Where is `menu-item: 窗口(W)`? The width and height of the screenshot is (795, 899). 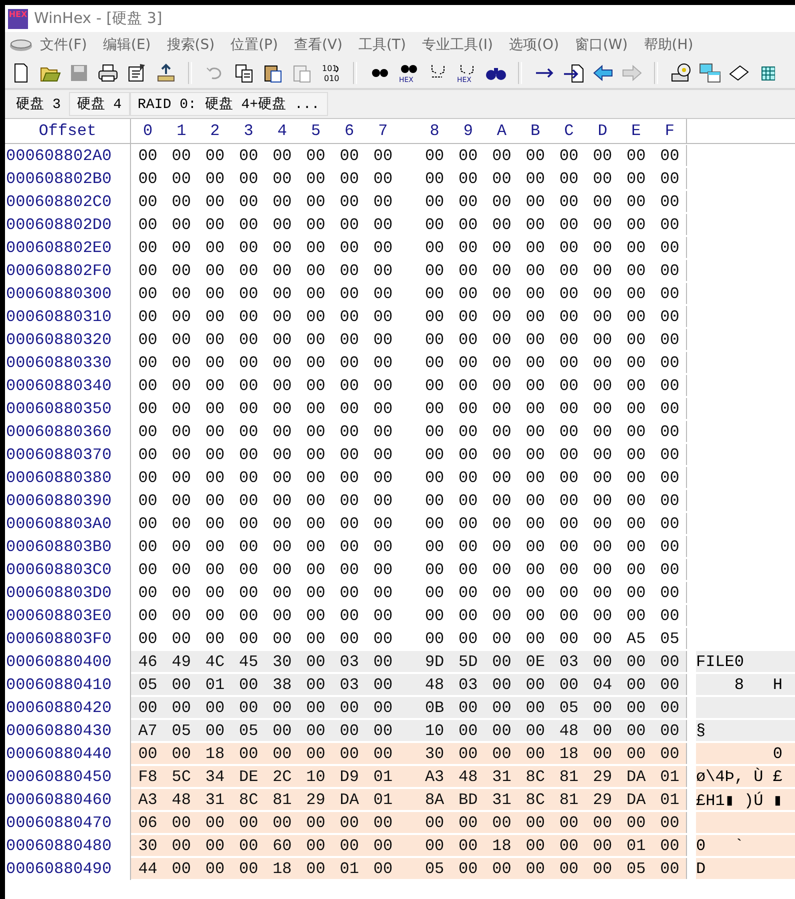
menu-item: 窗口(W) is located at coordinates (602, 45).